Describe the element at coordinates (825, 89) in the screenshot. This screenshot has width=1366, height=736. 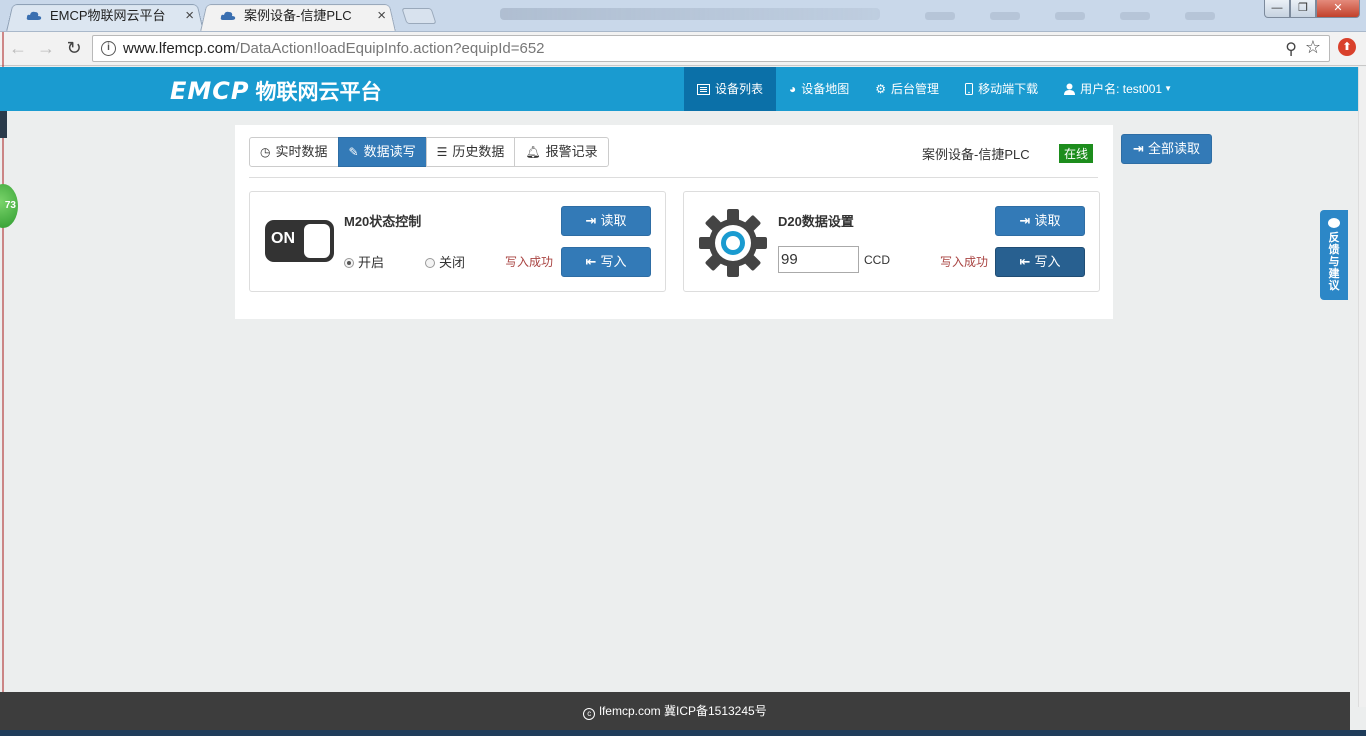
I see `nav-label: 设备地图` at that location.